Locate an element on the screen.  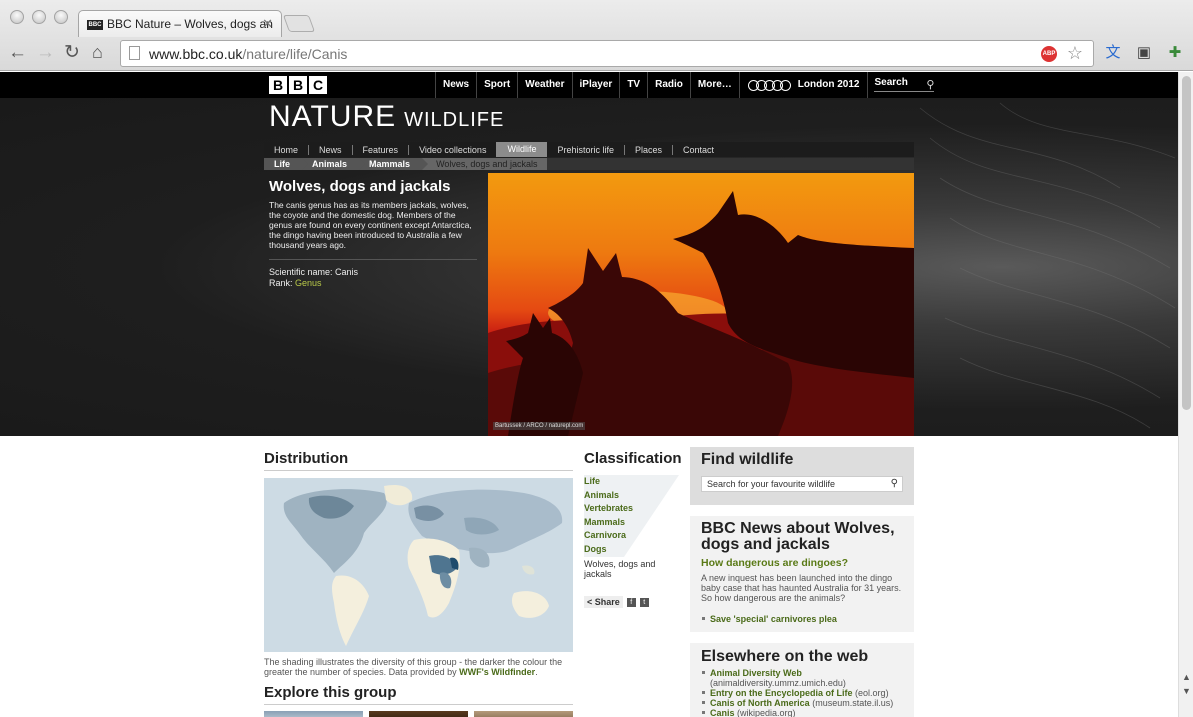
star-icon: ☆ is located at coordinates (1075, 53).